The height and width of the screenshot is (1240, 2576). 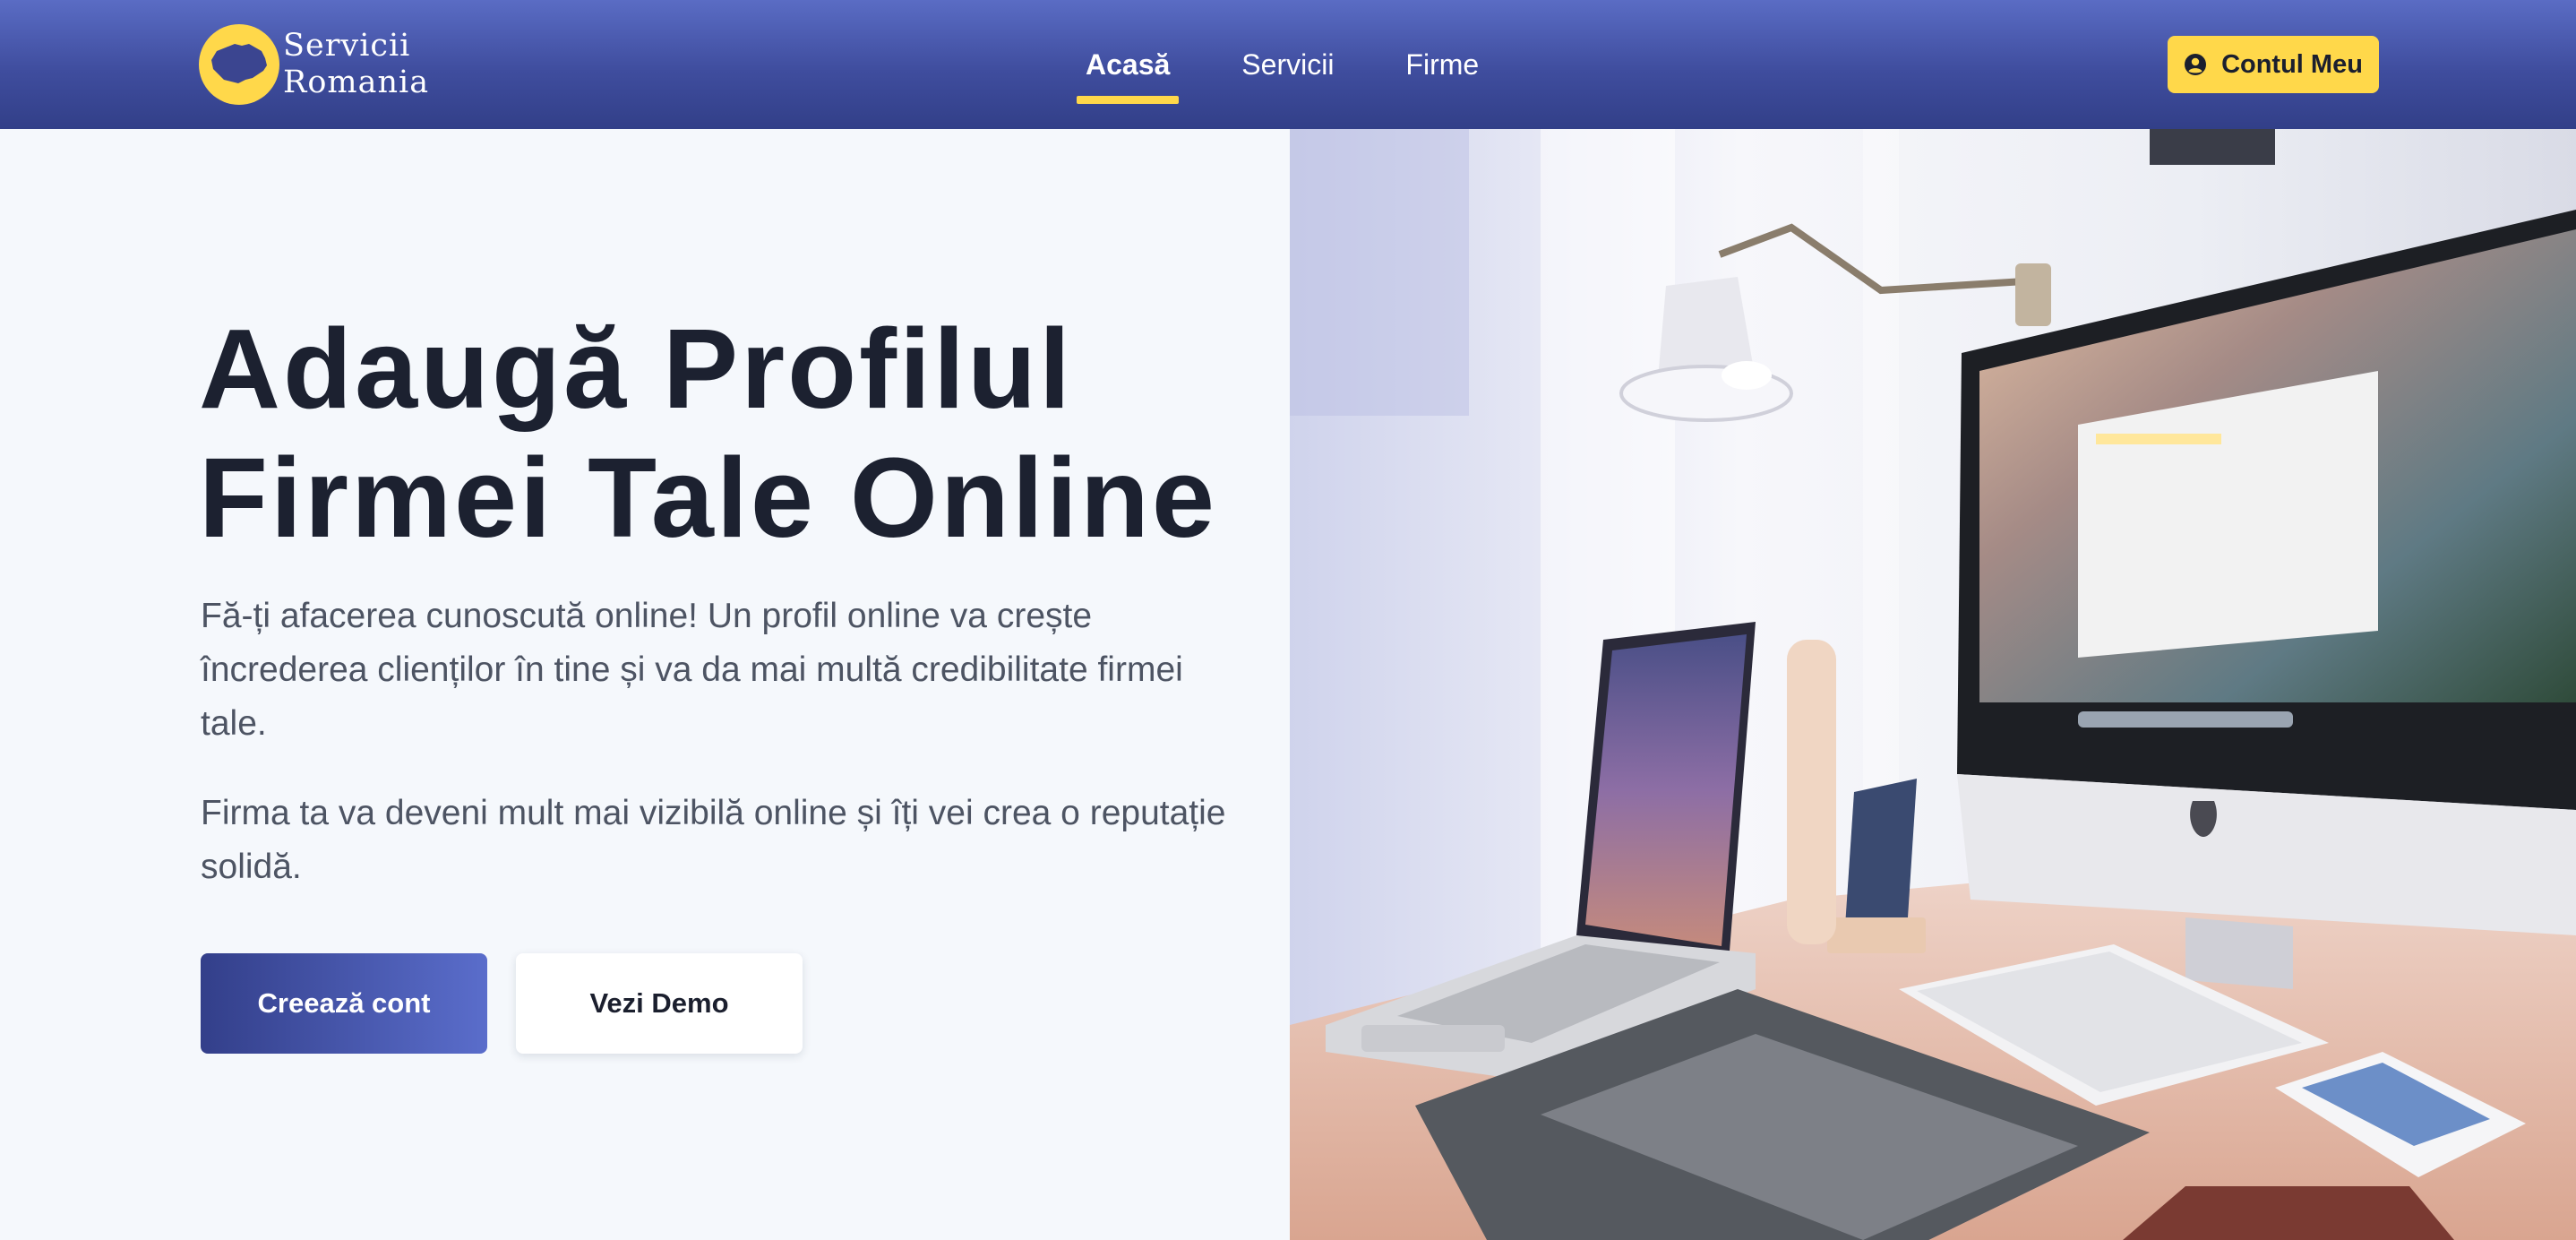 What do you see at coordinates (2195, 65) in the screenshot?
I see `user-circle-icon` at bounding box center [2195, 65].